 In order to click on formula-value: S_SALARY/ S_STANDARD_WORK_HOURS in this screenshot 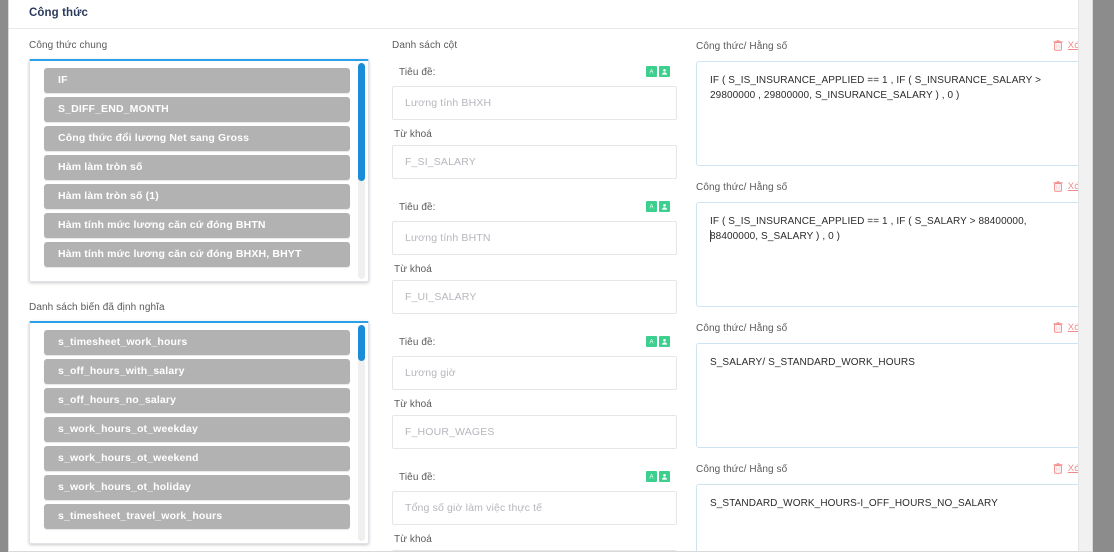, I will do `click(813, 362)`.